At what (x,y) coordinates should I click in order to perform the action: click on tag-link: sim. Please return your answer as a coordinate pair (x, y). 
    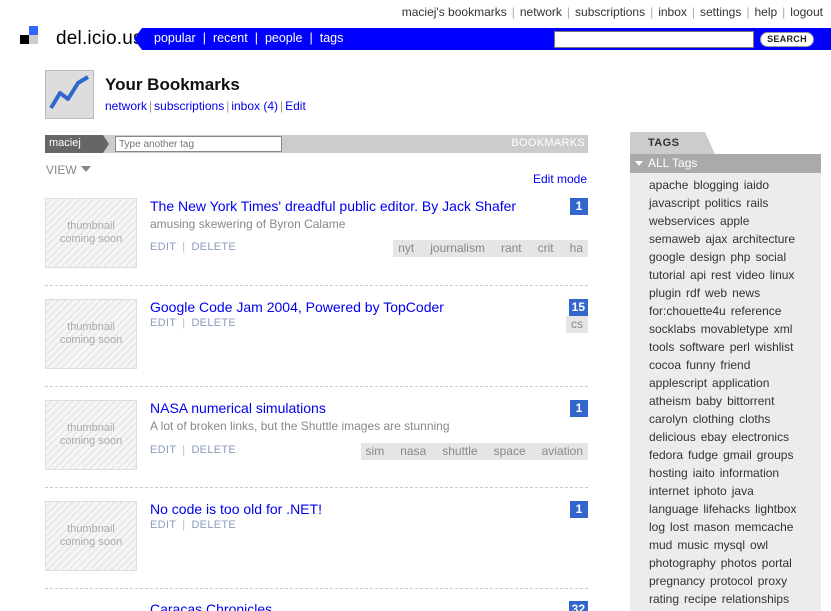
    Looking at the image, I should click on (375, 451).